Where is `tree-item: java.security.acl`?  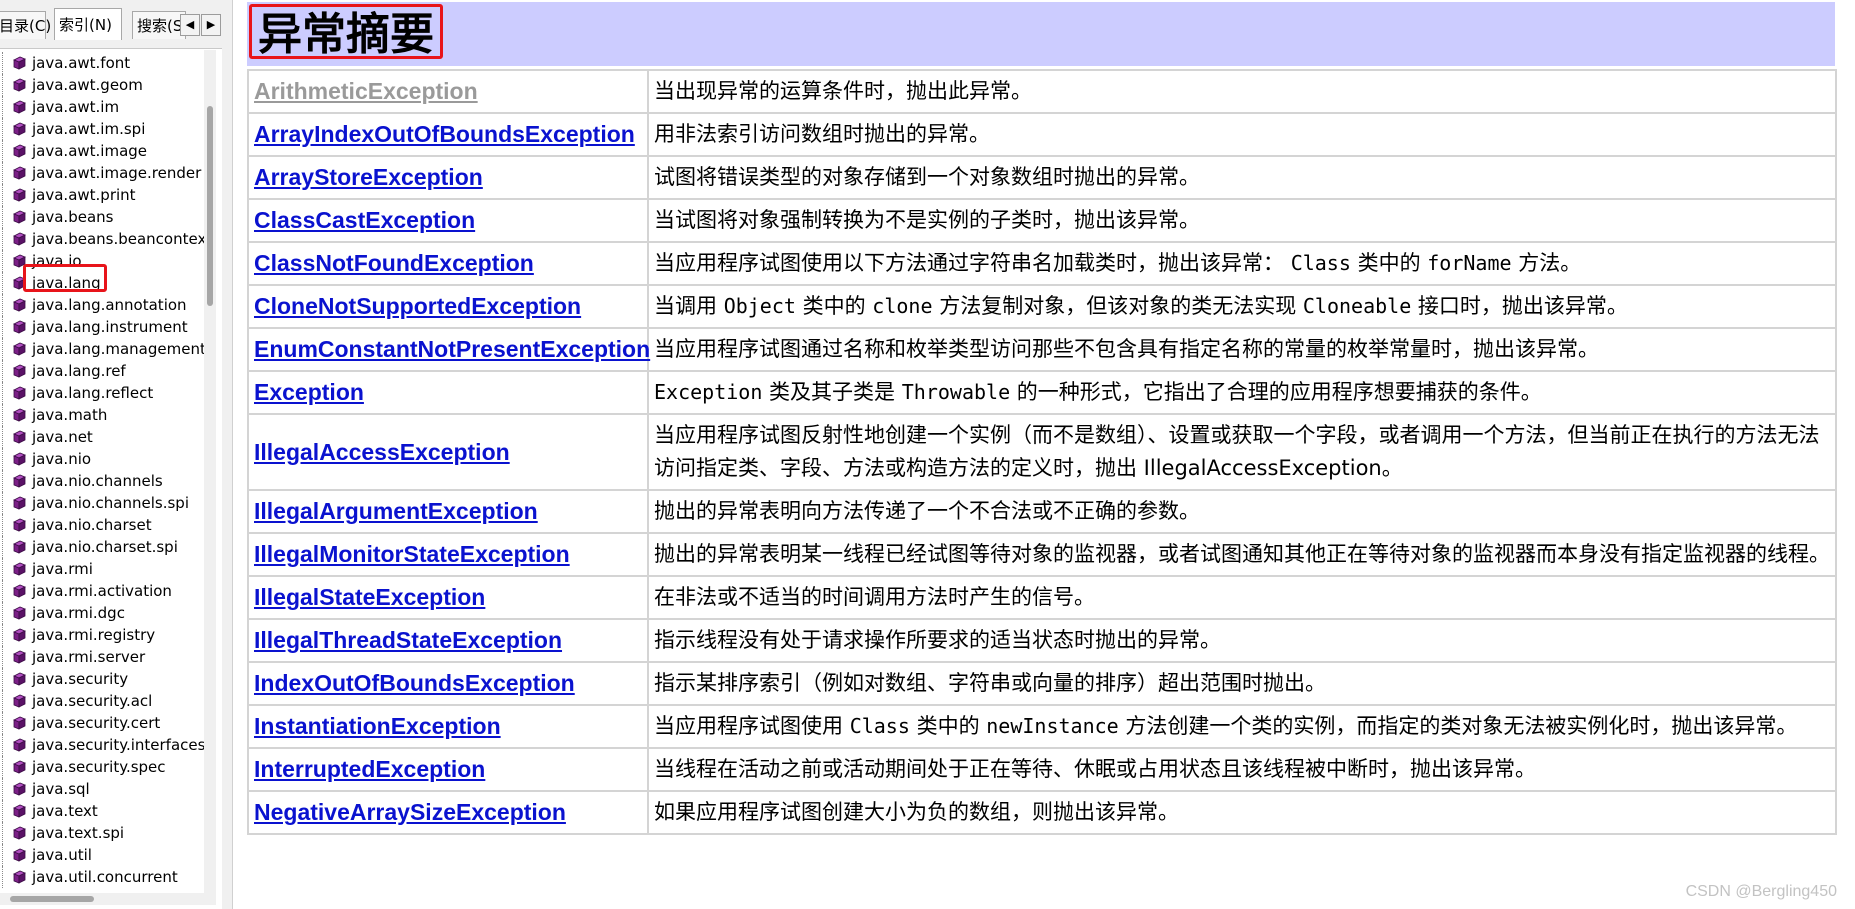 tree-item: java.security.acl is located at coordinates (102, 701).